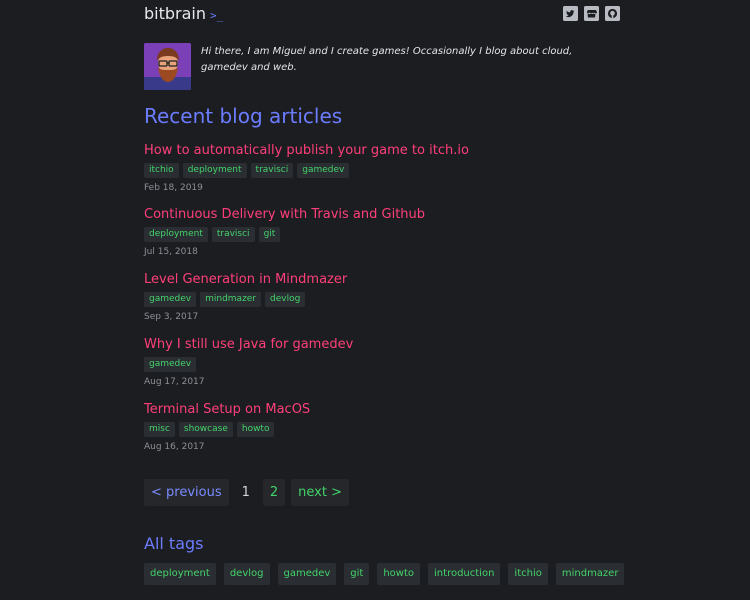 This screenshot has height=600, width=750. Describe the element at coordinates (217, 15) in the screenshot. I see `brand-prompt: >_` at that location.